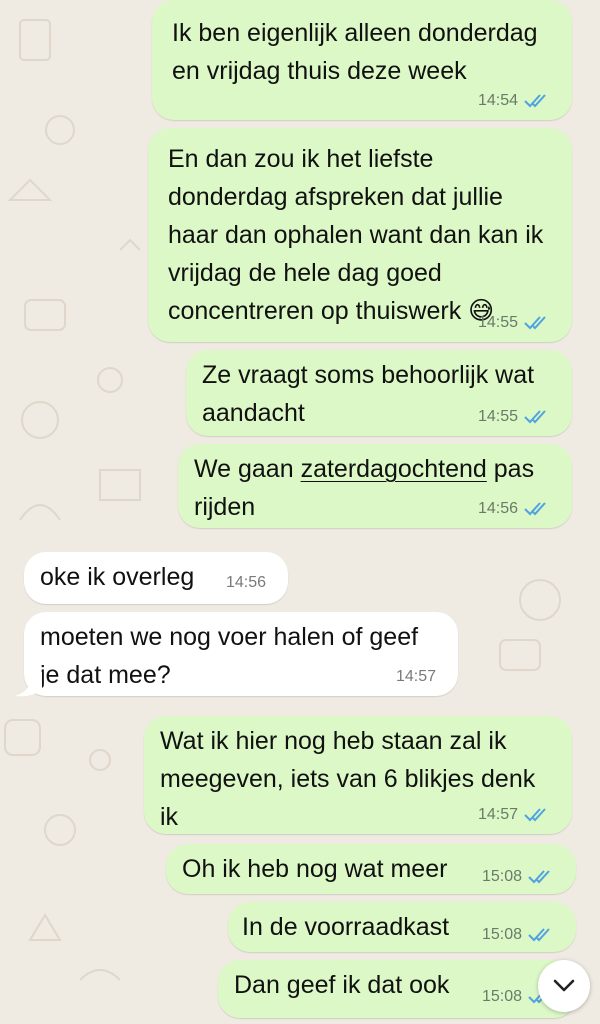 The image size is (600, 1024). Describe the element at coordinates (375, 486) in the screenshot. I see `message-bubble-outgoing: We gaan zaterdagochtend pas rijden 14:56` at that location.